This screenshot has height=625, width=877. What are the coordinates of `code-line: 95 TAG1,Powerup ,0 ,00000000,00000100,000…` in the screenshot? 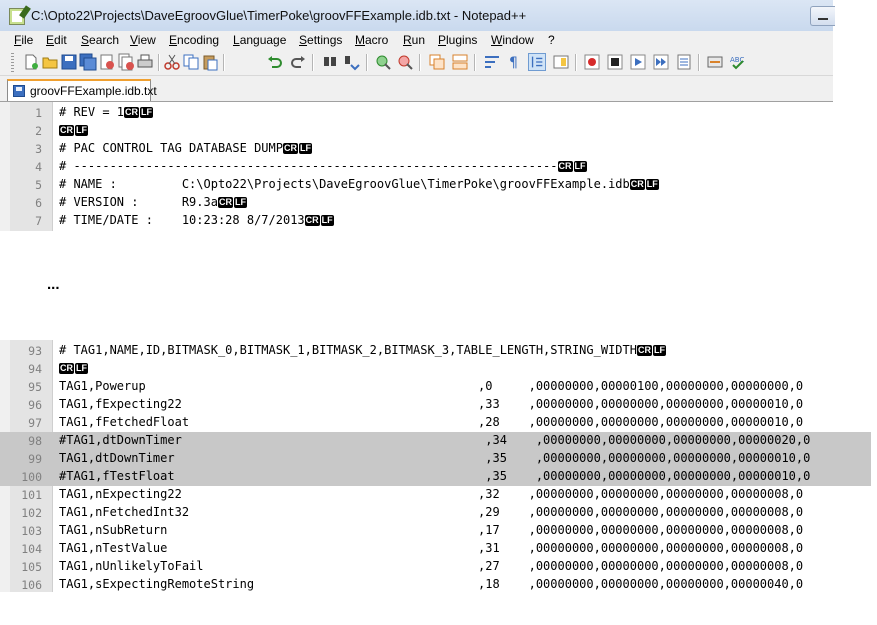 It's located at (435, 387).